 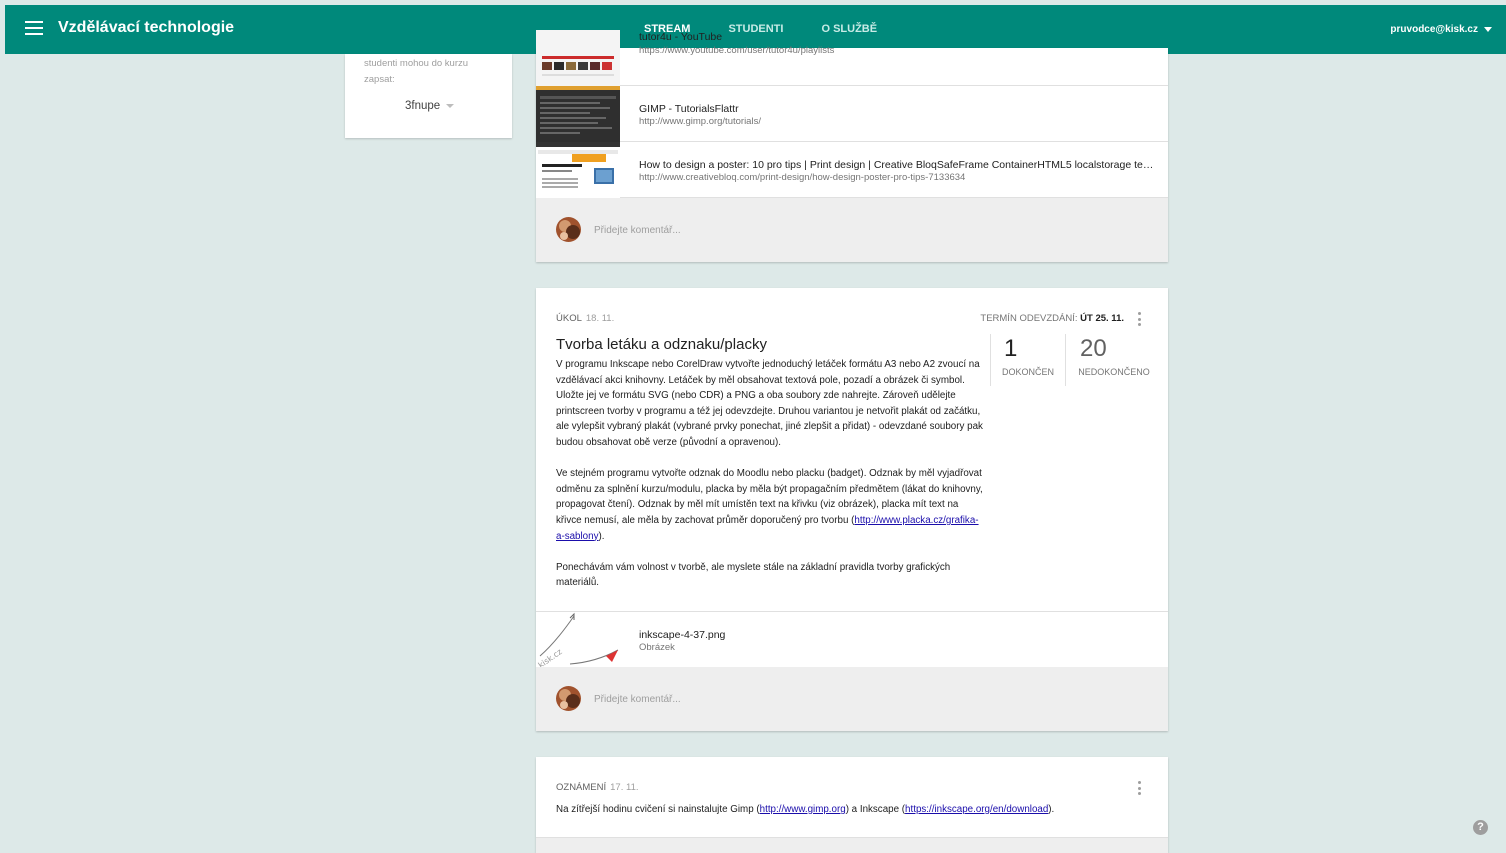 I want to click on gimp-link: http://www.gimp.org, so click(x=803, y=809).